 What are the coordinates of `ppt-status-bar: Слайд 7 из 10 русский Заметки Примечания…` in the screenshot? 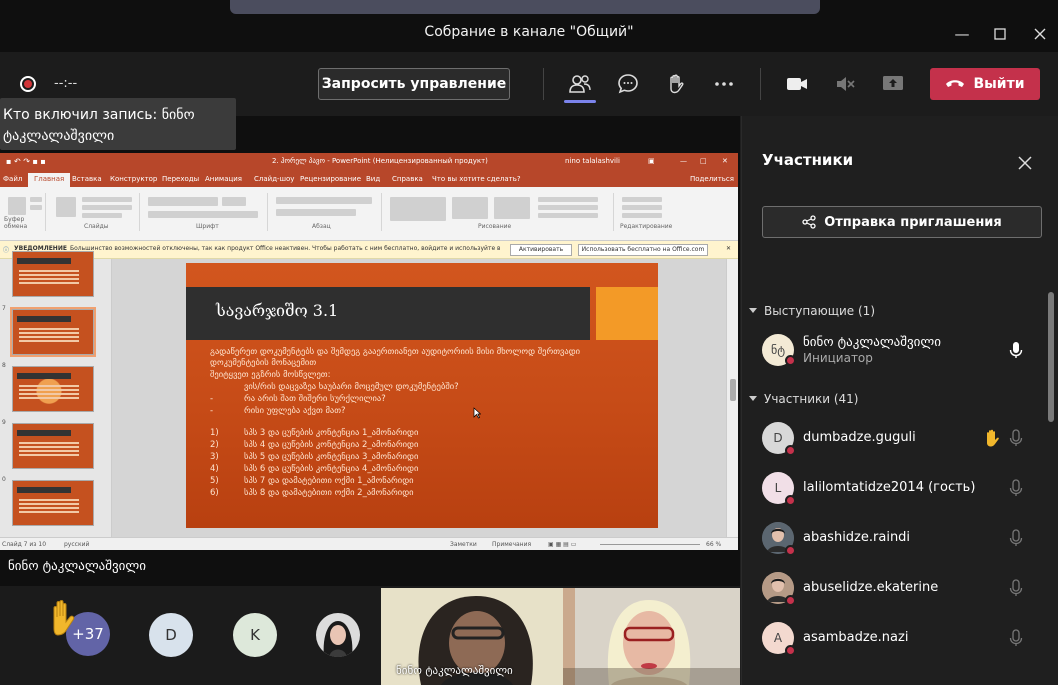 It's located at (369, 543).